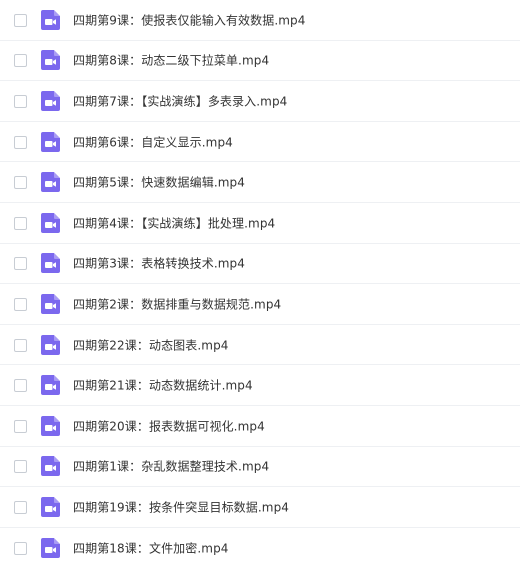 The height and width of the screenshot is (568, 520). Describe the element at coordinates (153, 141) in the screenshot. I see `file-name: 四期第6课：自定义显示.mp4` at that location.